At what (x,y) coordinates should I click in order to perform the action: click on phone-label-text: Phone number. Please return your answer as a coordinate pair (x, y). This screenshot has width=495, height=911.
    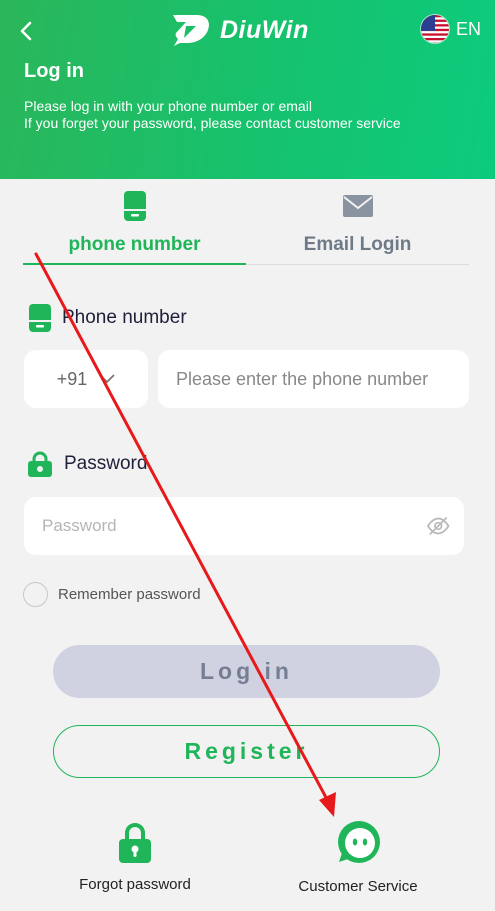
    Looking at the image, I should click on (124, 317).